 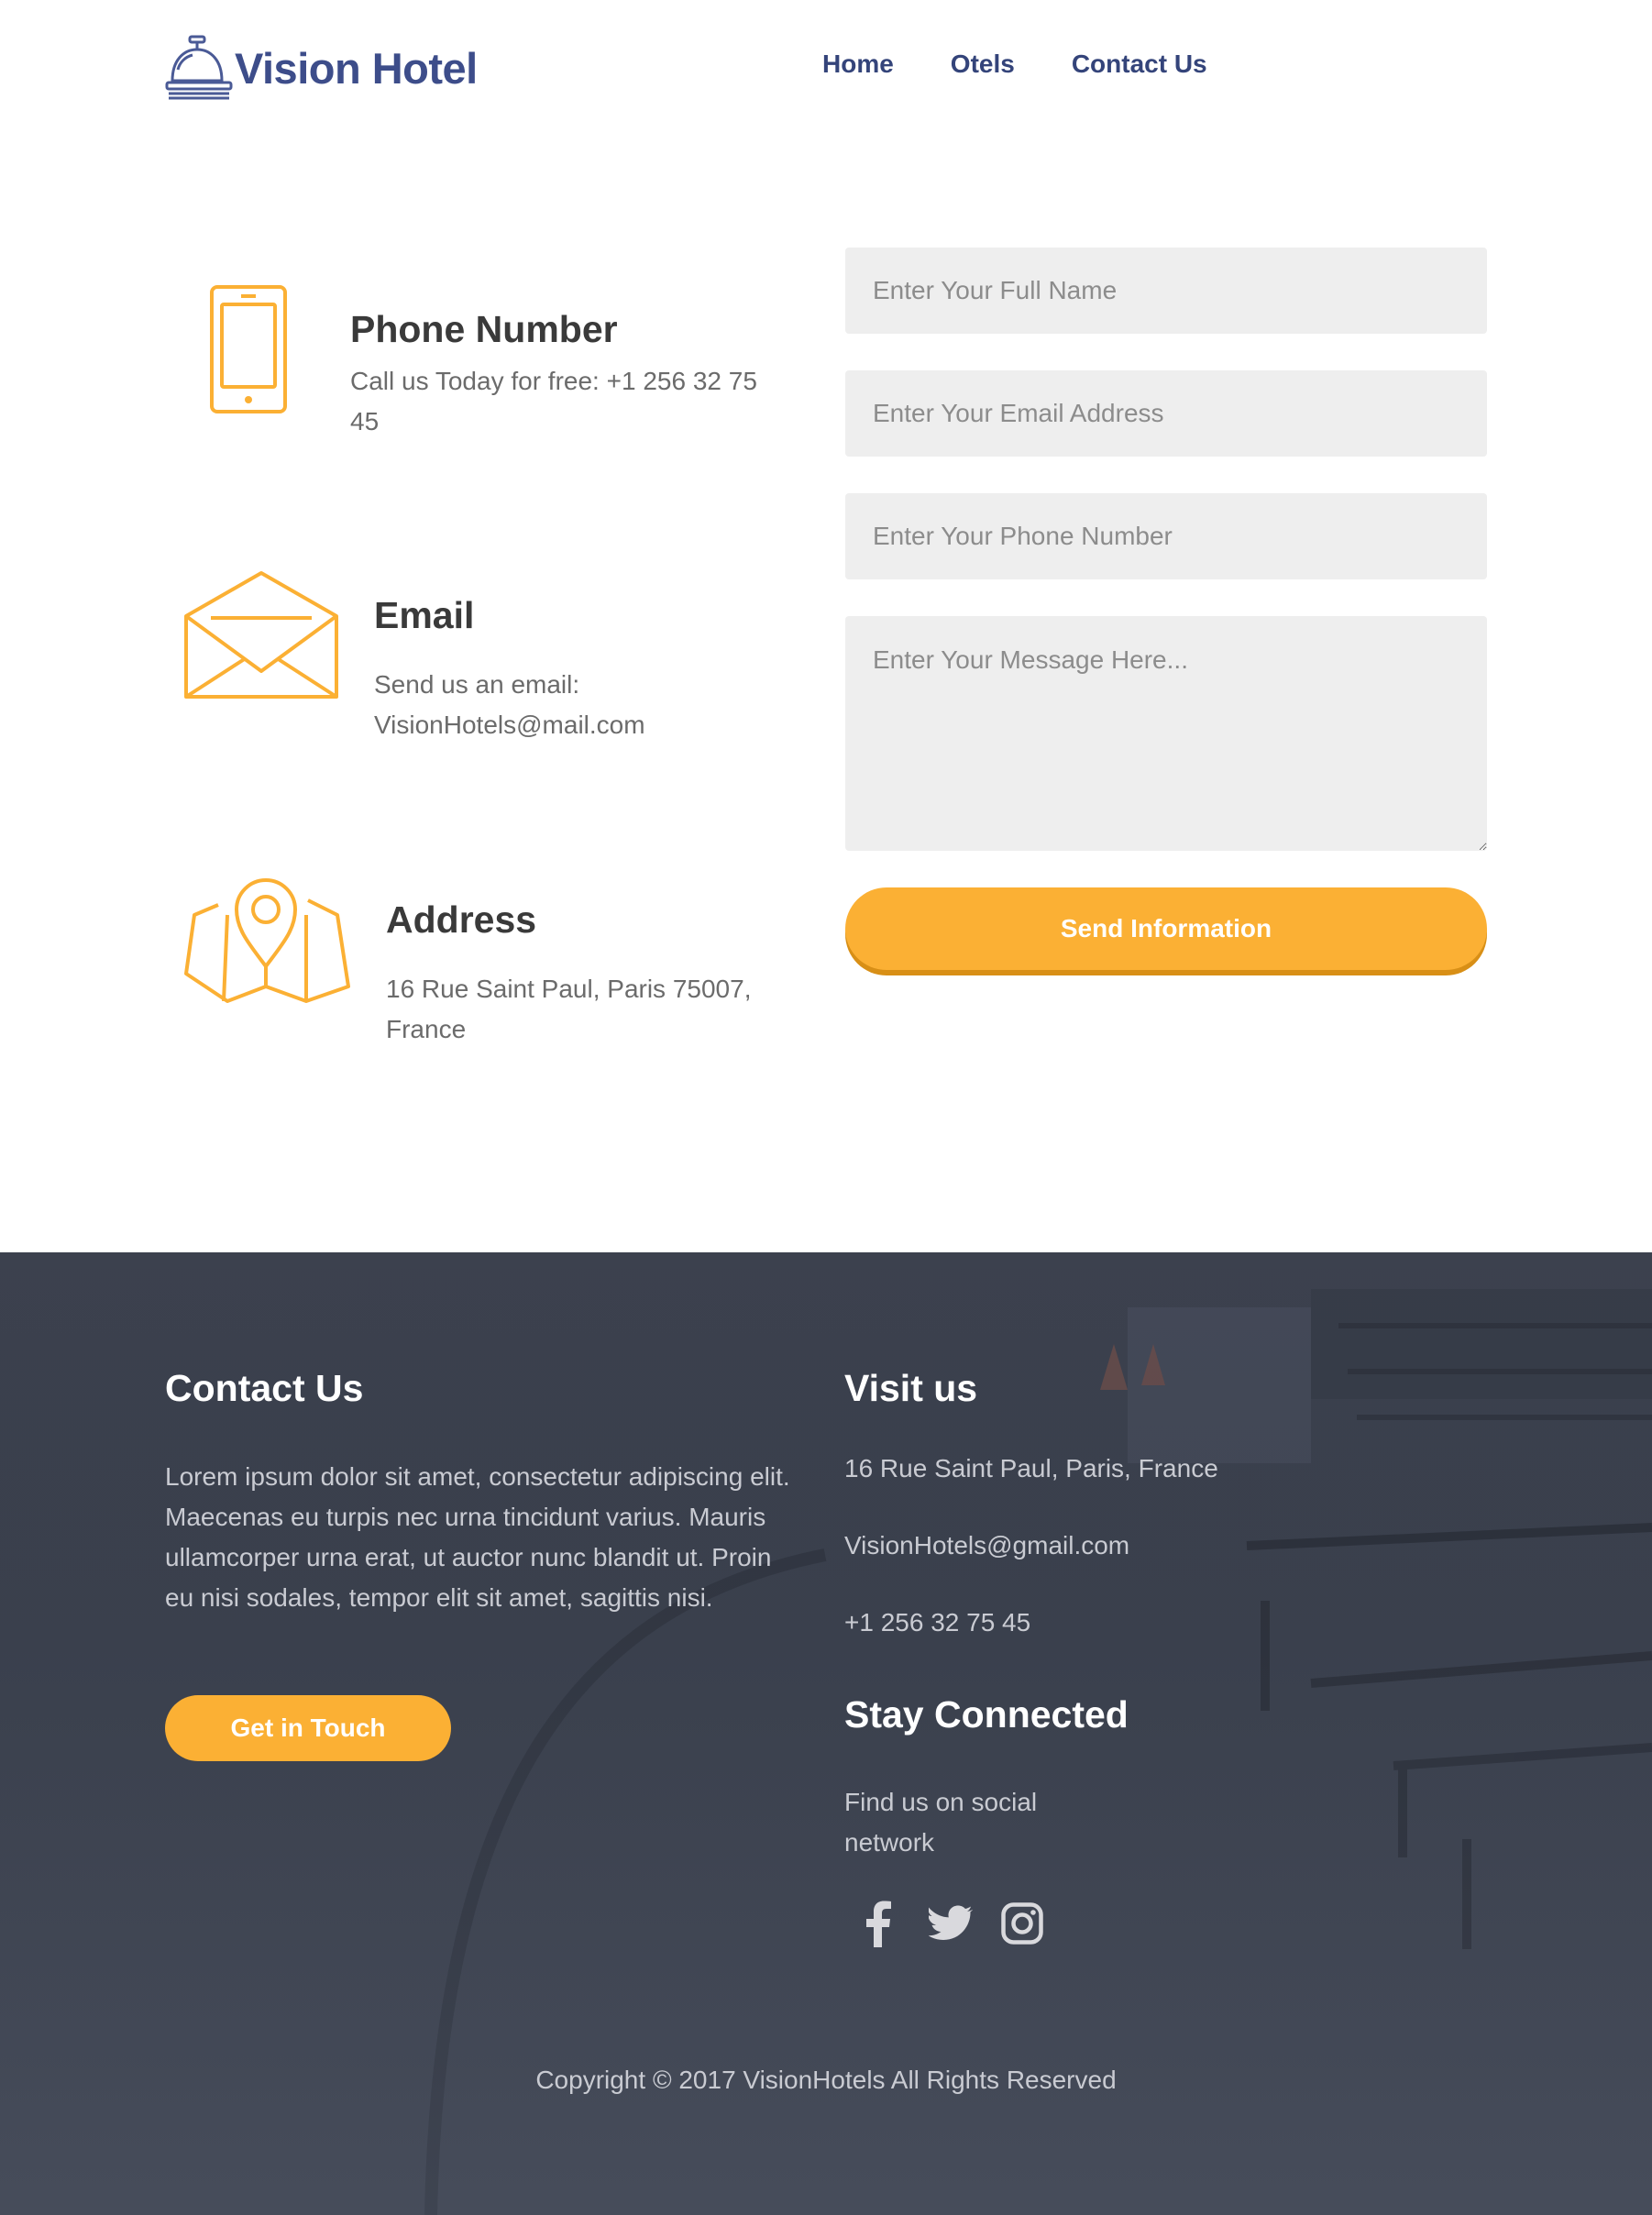 I want to click on twitter-icon, so click(x=951, y=1923).